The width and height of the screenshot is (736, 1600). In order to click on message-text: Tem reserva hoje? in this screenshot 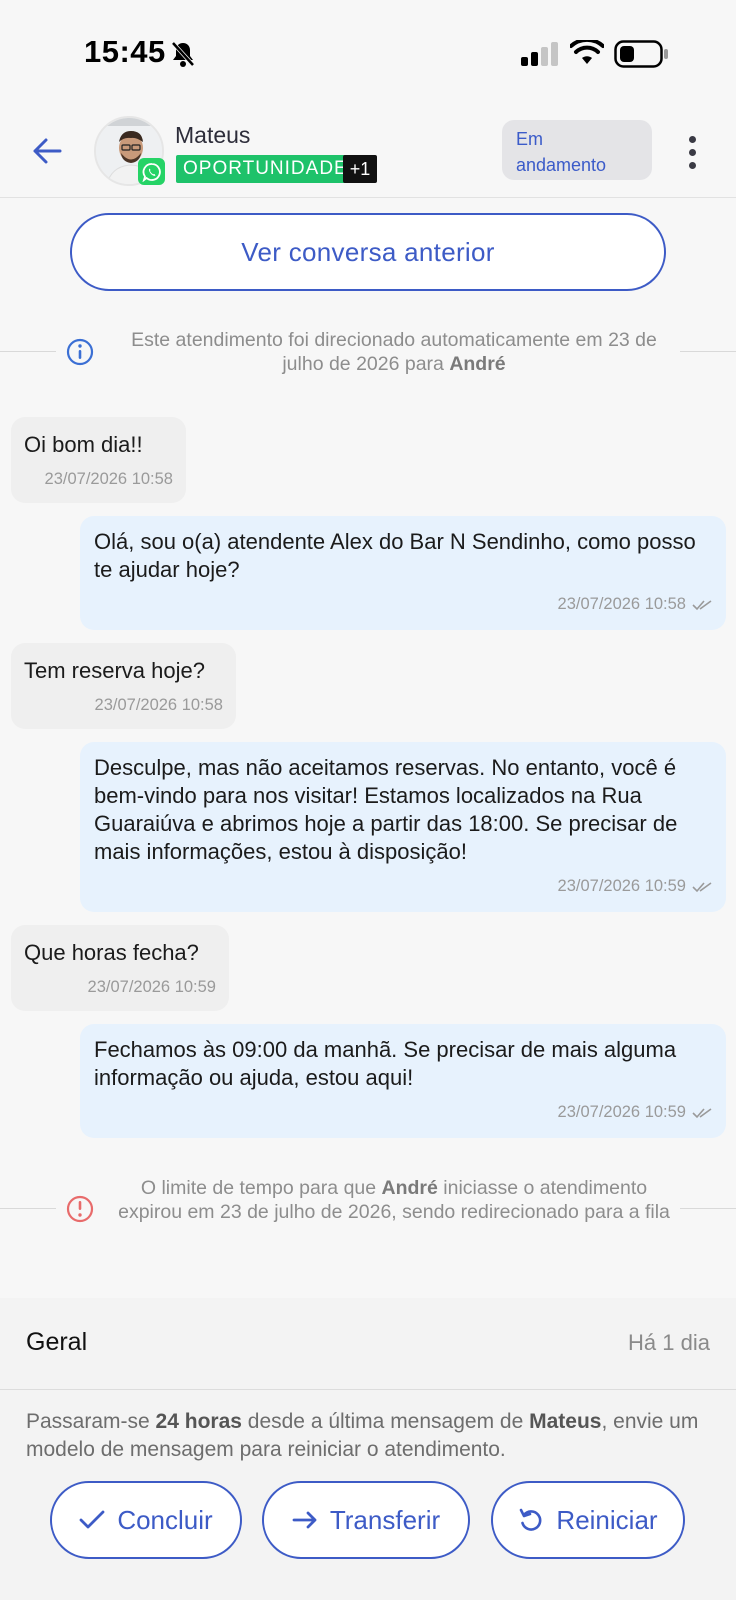, I will do `click(114, 670)`.